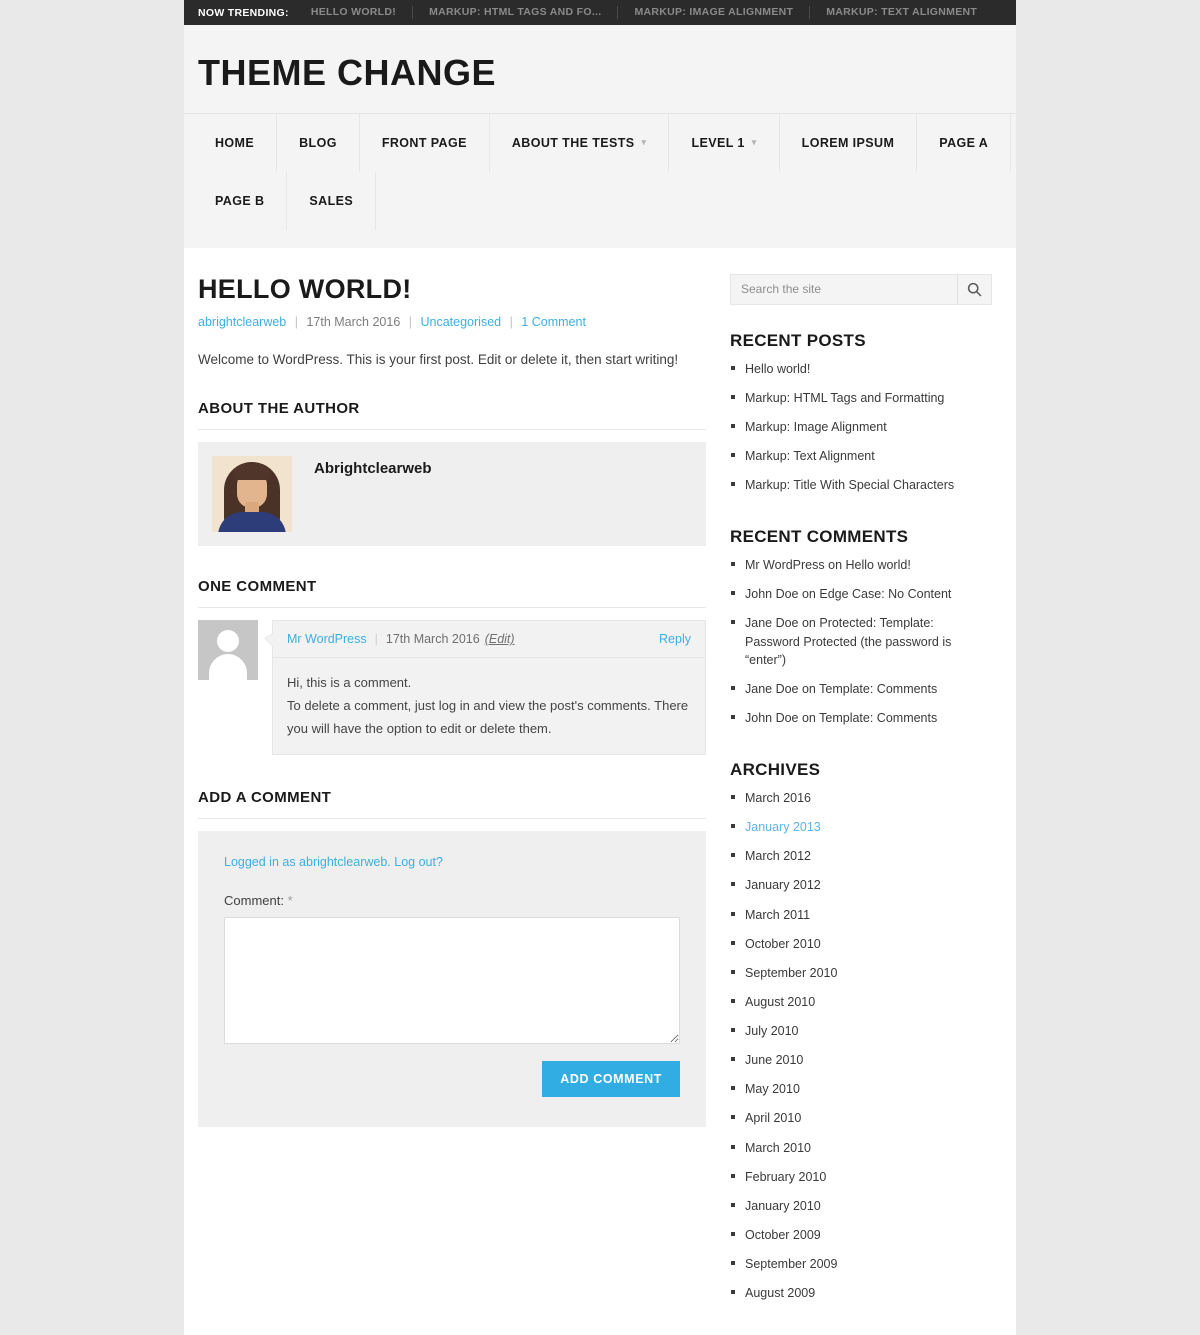 This screenshot has height=1335, width=1200. I want to click on list-item: September 2009, so click(861, 1269).